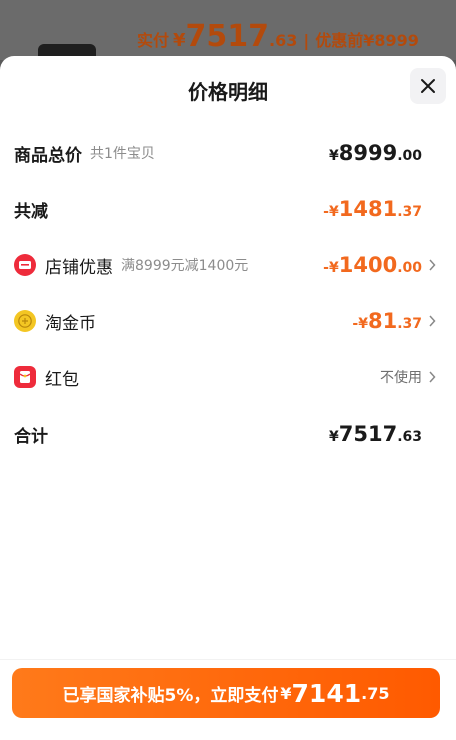  Describe the element at coordinates (225, 434) in the screenshot. I see `row-grand-total: 合计 ¥7517.63` at that location.